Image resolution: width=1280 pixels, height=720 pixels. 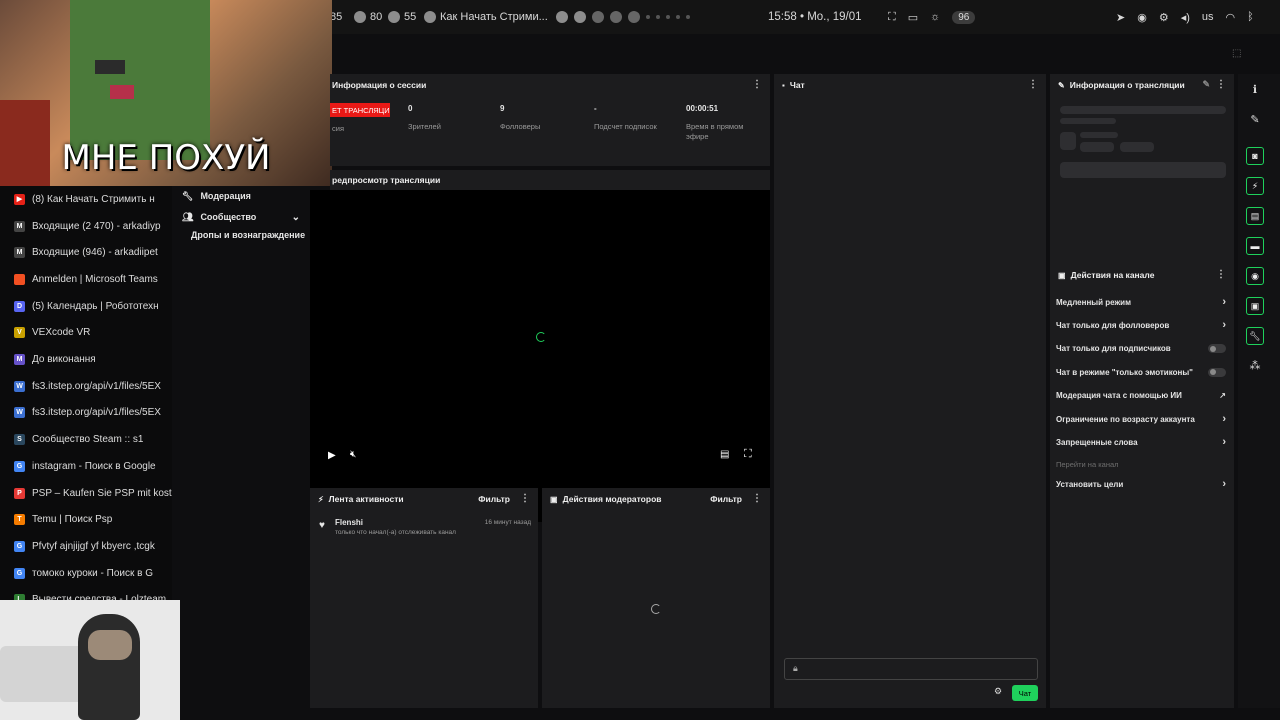 I want to click on browser-tab-5: V VEXcode VR, so click(x=86, y=333).